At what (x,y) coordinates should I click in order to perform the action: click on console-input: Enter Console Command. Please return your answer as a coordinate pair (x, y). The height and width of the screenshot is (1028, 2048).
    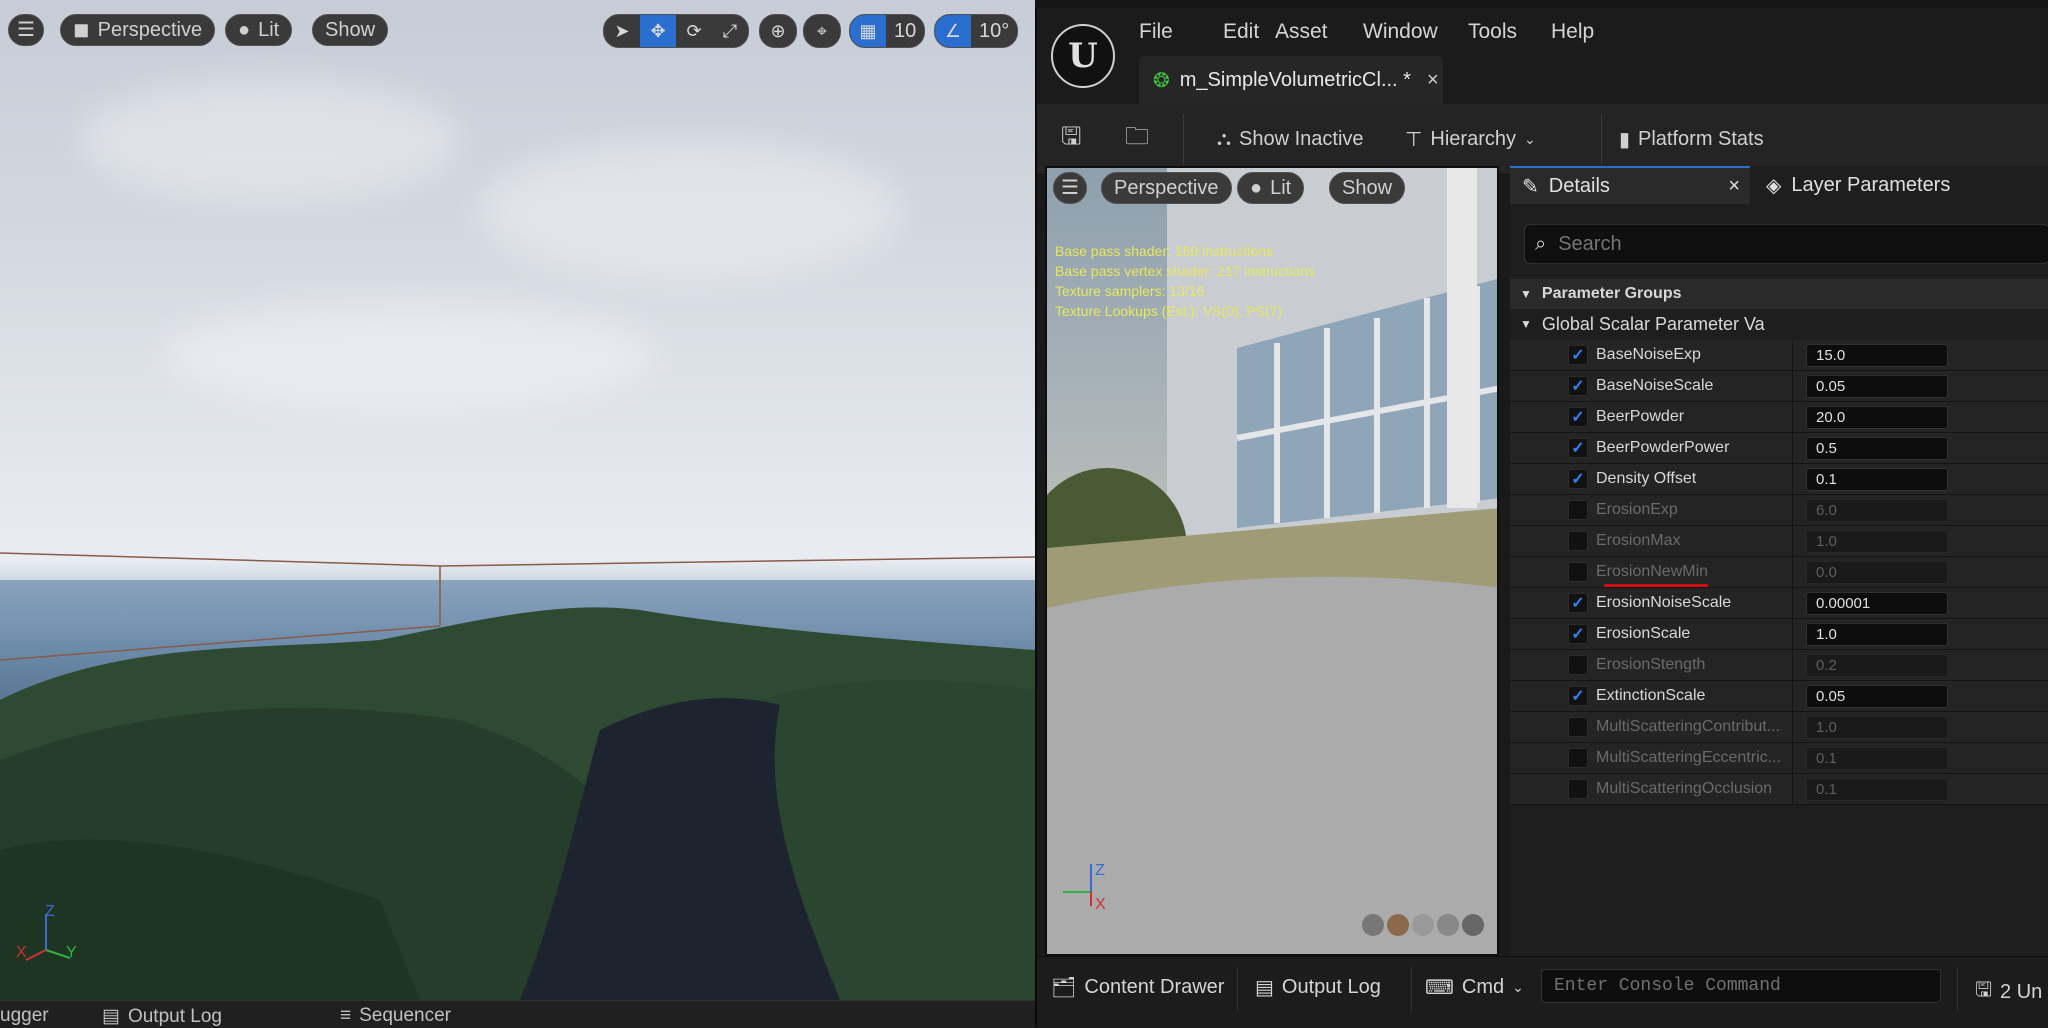
    Looking at the image, I should click on (1741, 986).